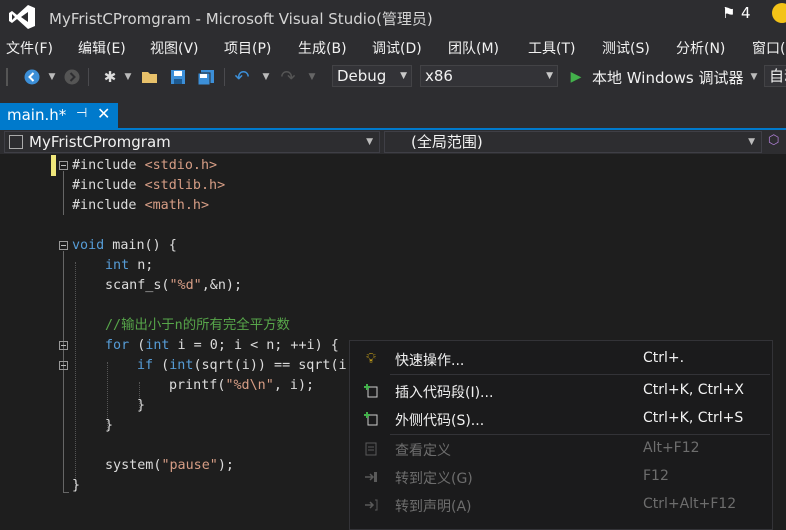  I want to click on insert-snippet-icon, so click(371, 391).